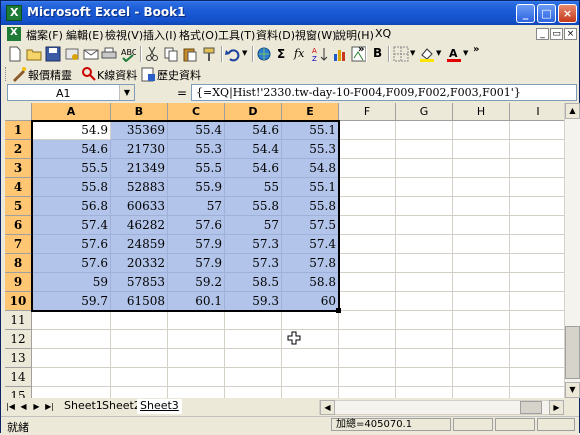 Image resolution: width=580 pixels, height=435 pixels. I want to click on cell-f3, so click(367, 168).